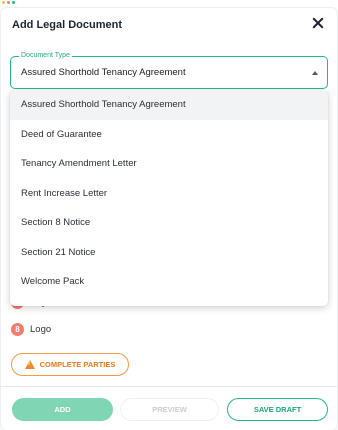  I want to click on complete-parties-button: COMPLETE PARTIES, so click(70, 364).